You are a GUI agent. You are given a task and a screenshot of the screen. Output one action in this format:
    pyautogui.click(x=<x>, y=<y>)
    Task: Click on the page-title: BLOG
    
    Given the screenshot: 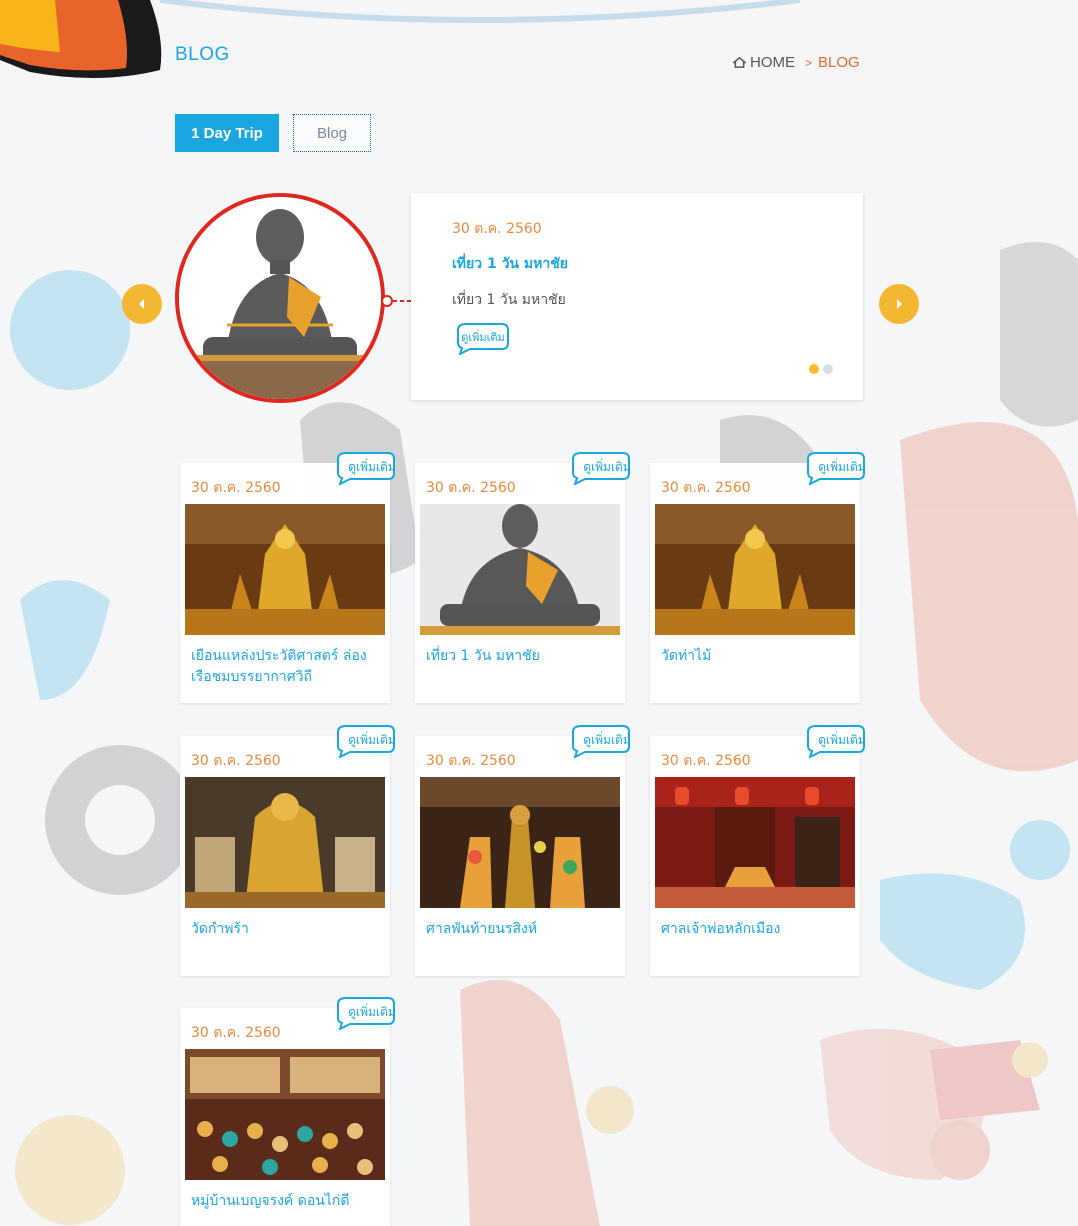 What is the action you would take?
    pyautogui.click(x=202, y=54)
    